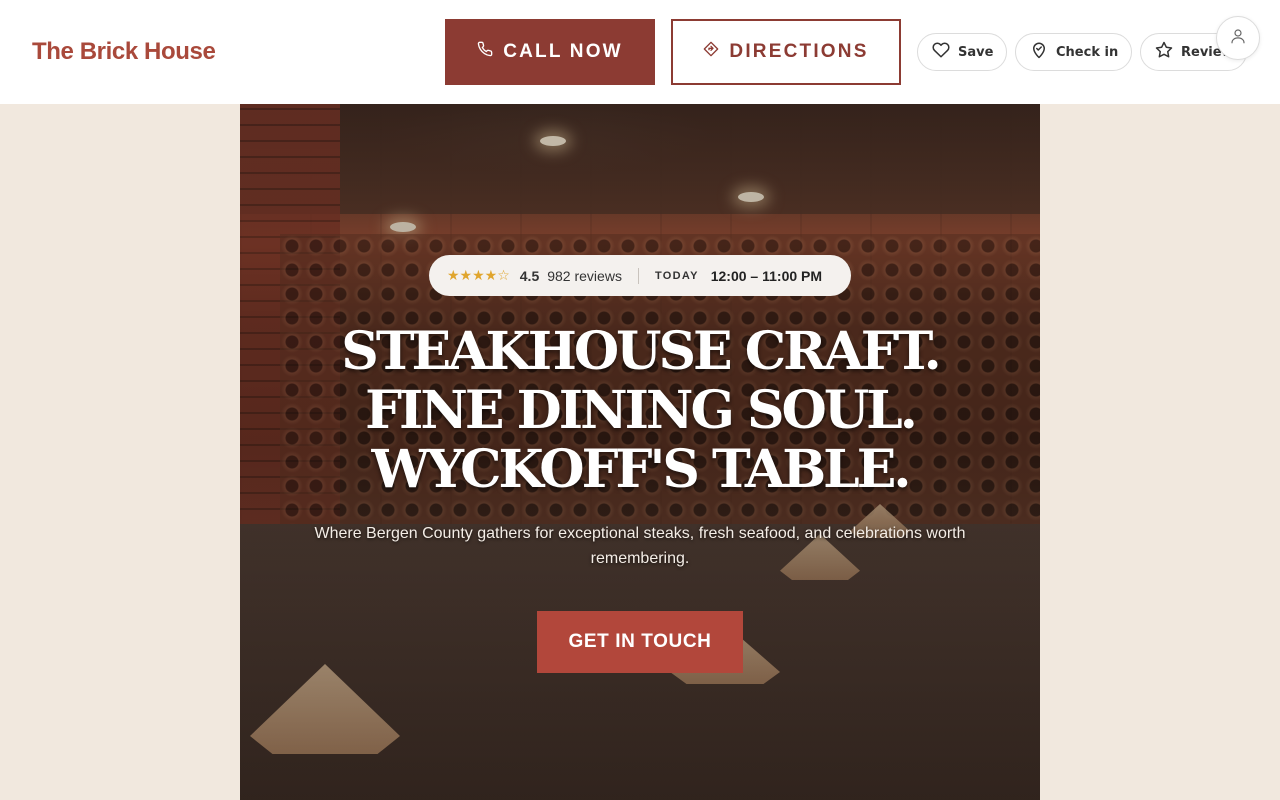  What do you see at coordinates (799, 51) in the screenshot?
I see `directions-label: DIRECTIONS` at bounding box center [799, 51].